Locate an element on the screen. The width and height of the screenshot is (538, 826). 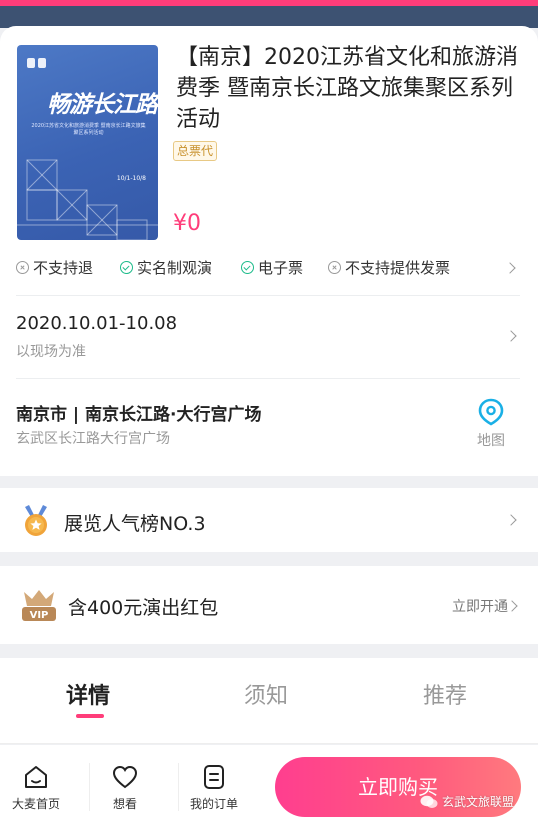
svg-text: VIP is located at coordinates (39, 615).